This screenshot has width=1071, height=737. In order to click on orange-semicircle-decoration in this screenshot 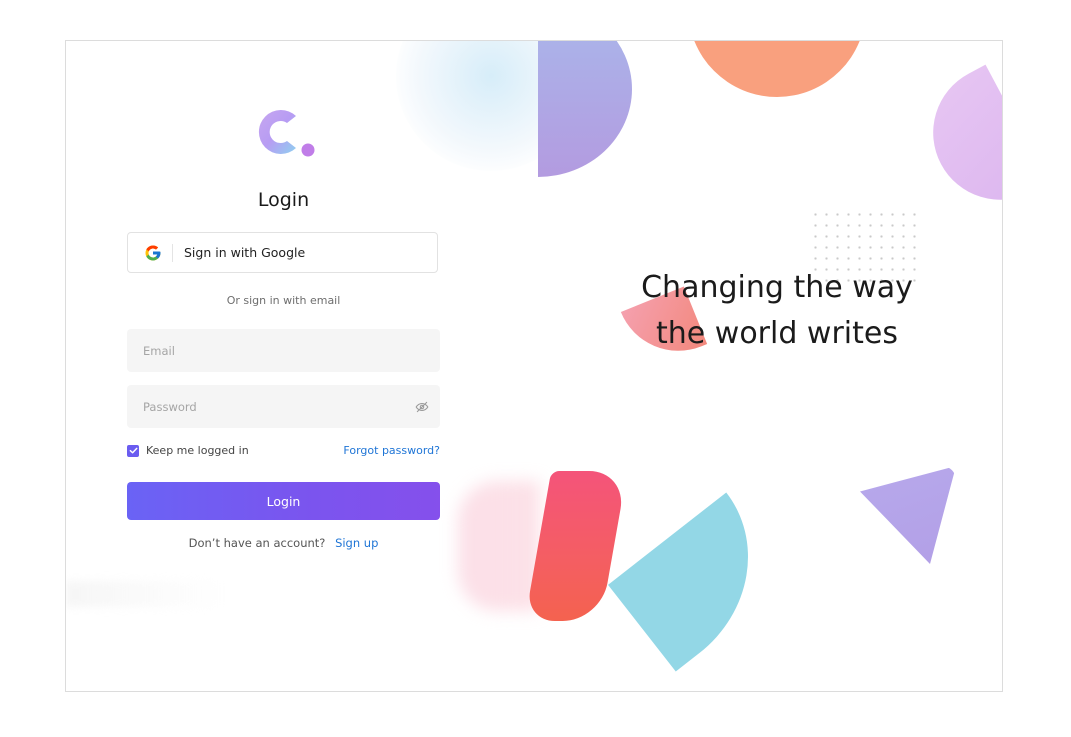, I will do `click(777, 69)`.